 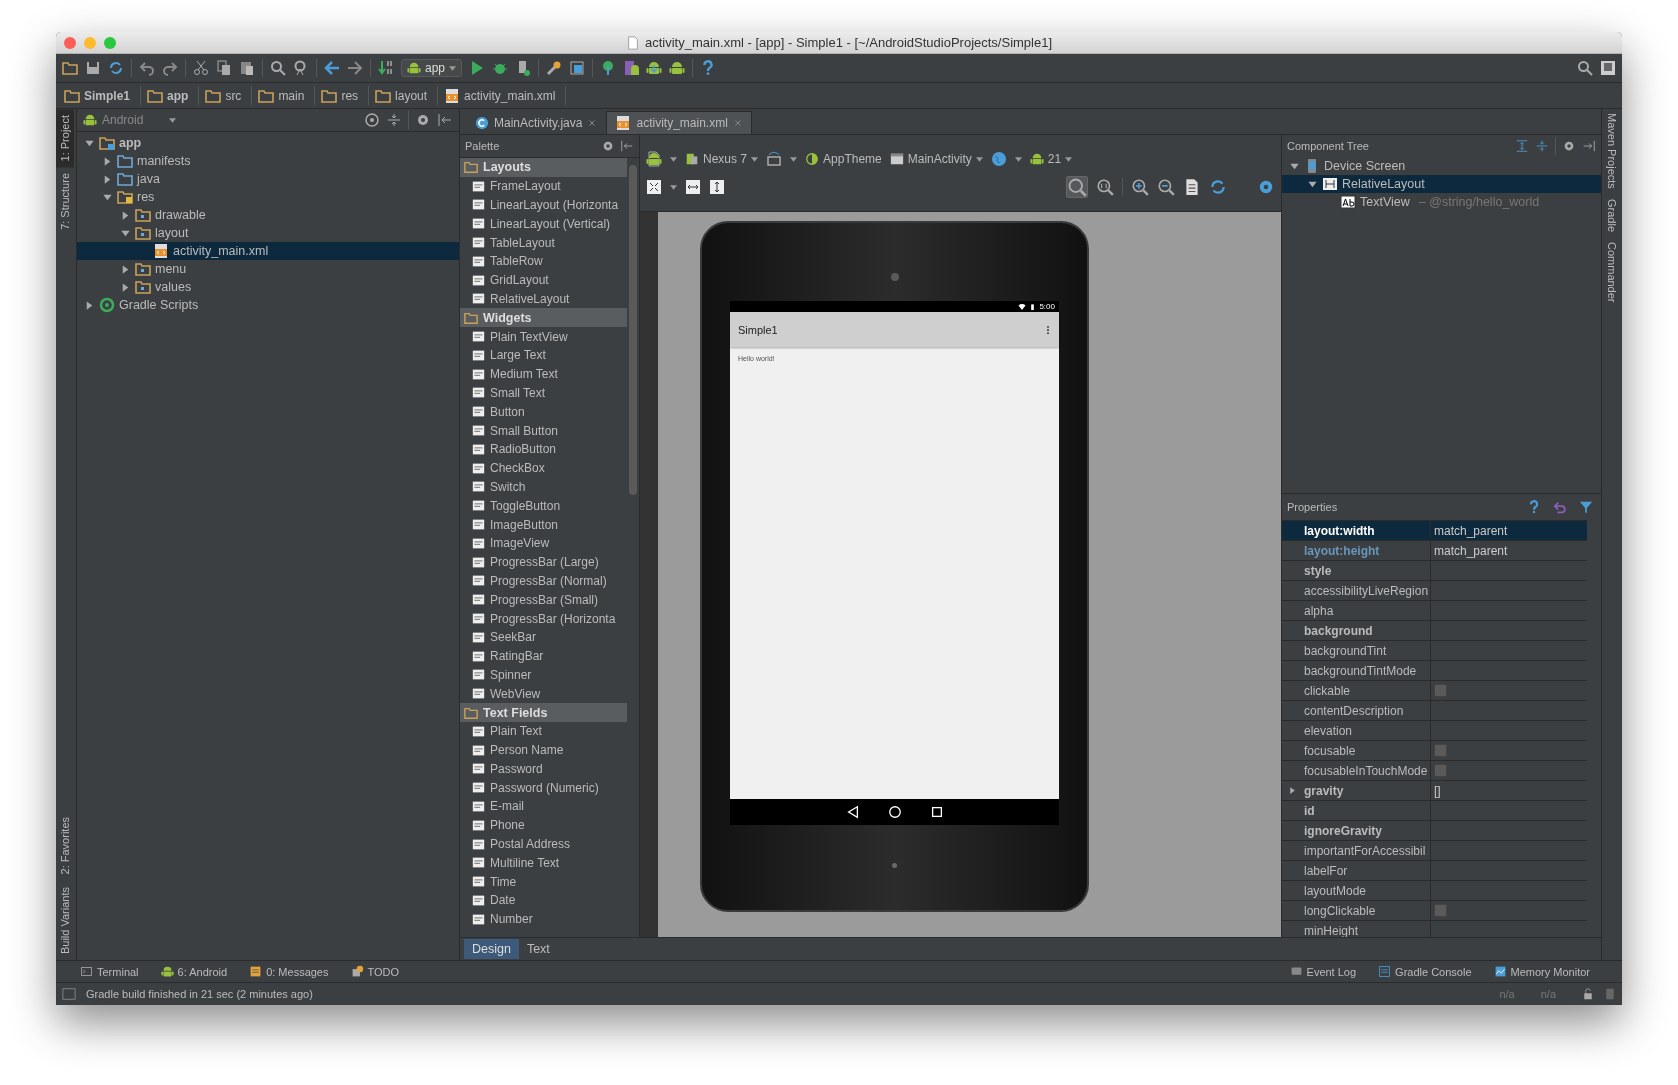 I want to click on sdk-manager-icon, so click(x=654, y=68).